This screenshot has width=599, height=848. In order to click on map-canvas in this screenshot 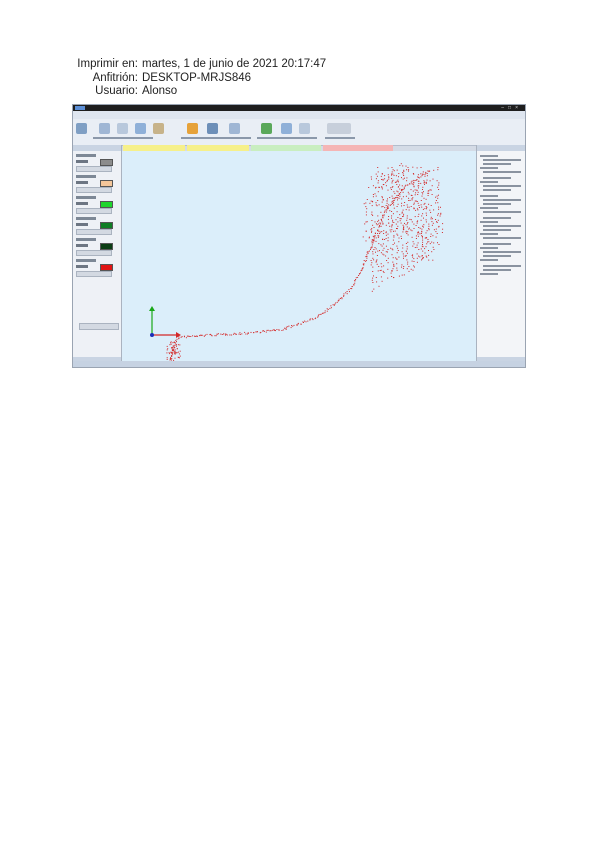, I will do `click(300, 257)`.